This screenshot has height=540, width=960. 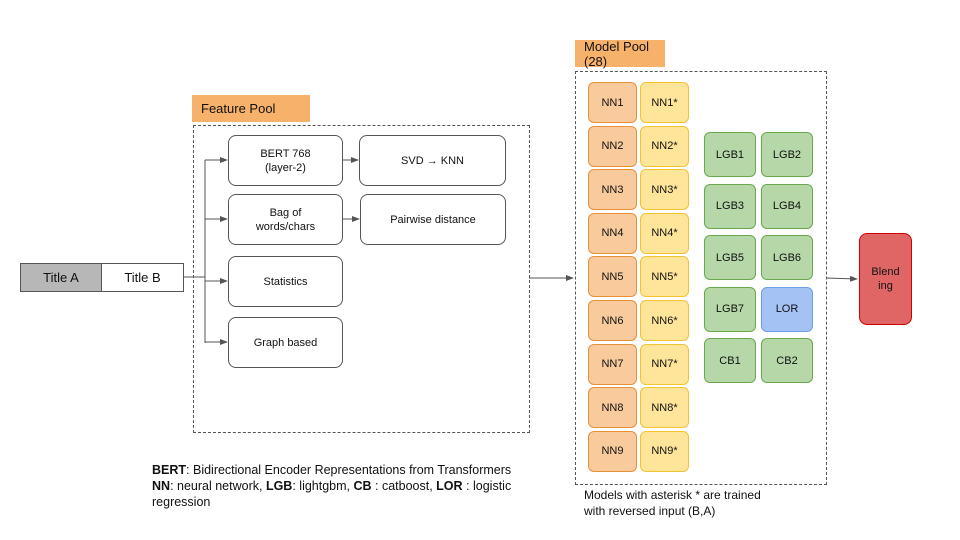 What do you see at coordinates (612, 102) in the screenshot?
I see `model-nn1: NN1` at bounding box center [612, 102].